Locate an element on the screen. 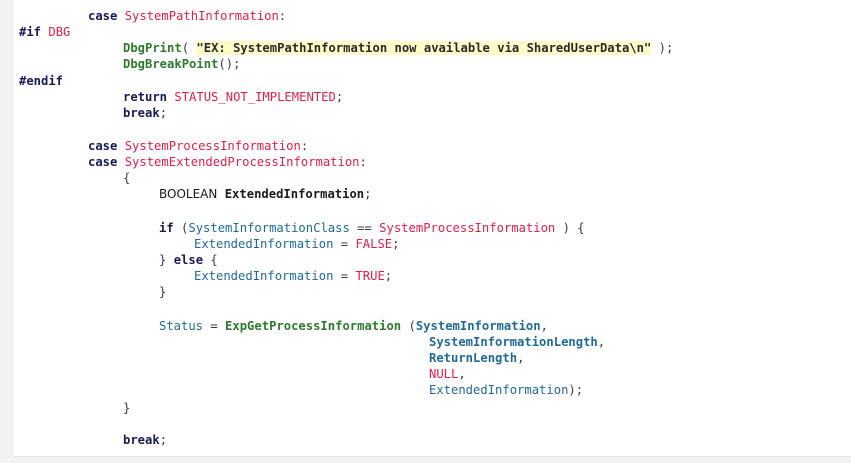  code-line: ExtendedInformation = TRUE; is located at coordinates (293, 276).